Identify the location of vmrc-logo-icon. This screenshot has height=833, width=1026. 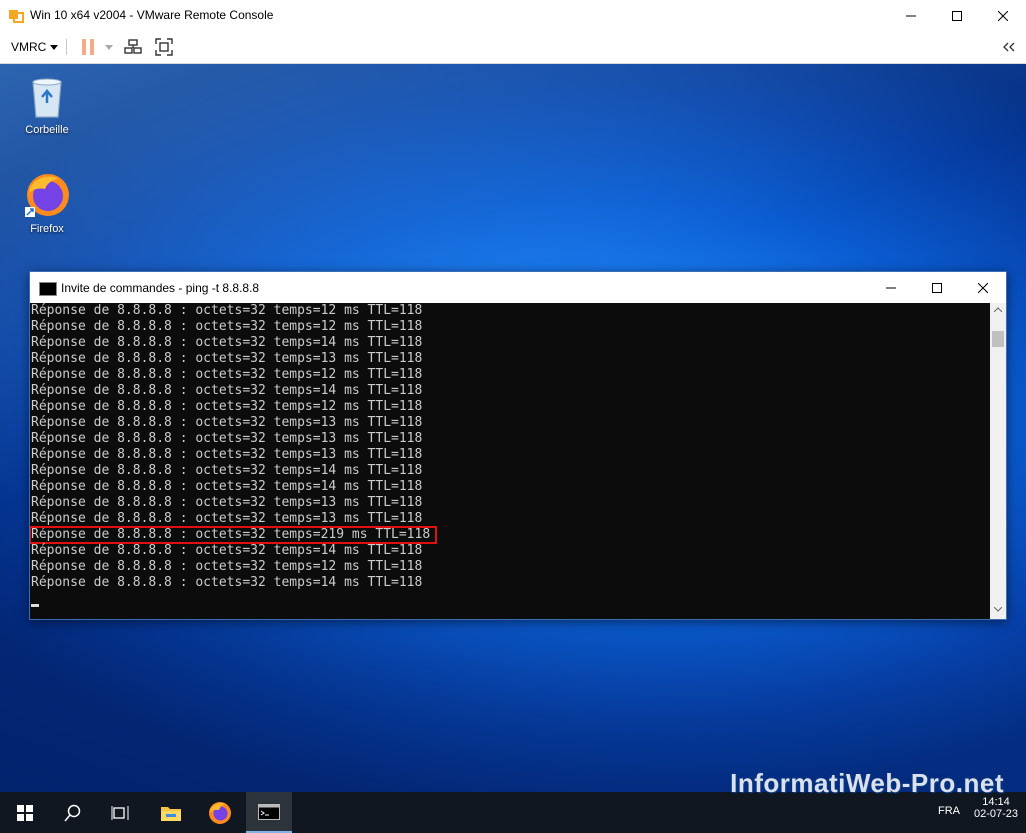
(16, 16).